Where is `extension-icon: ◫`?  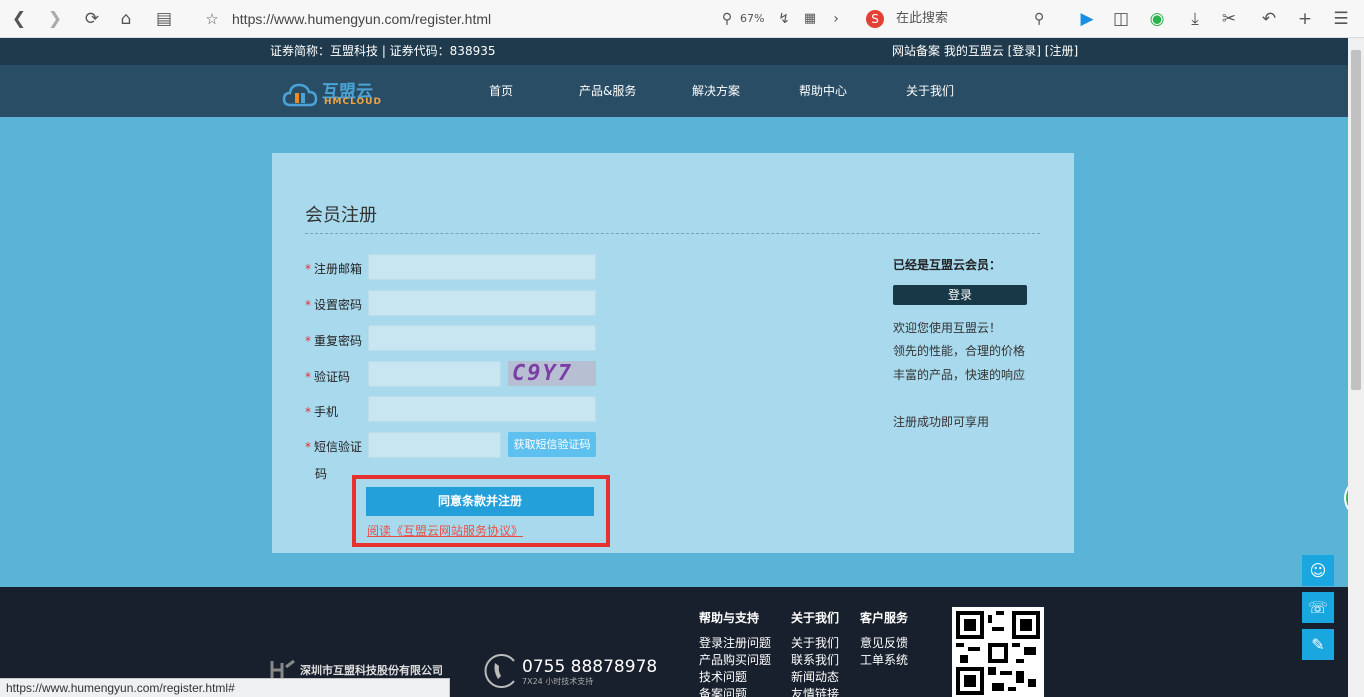 extension-icon: ◫ is located at coordinates (1121, 19).